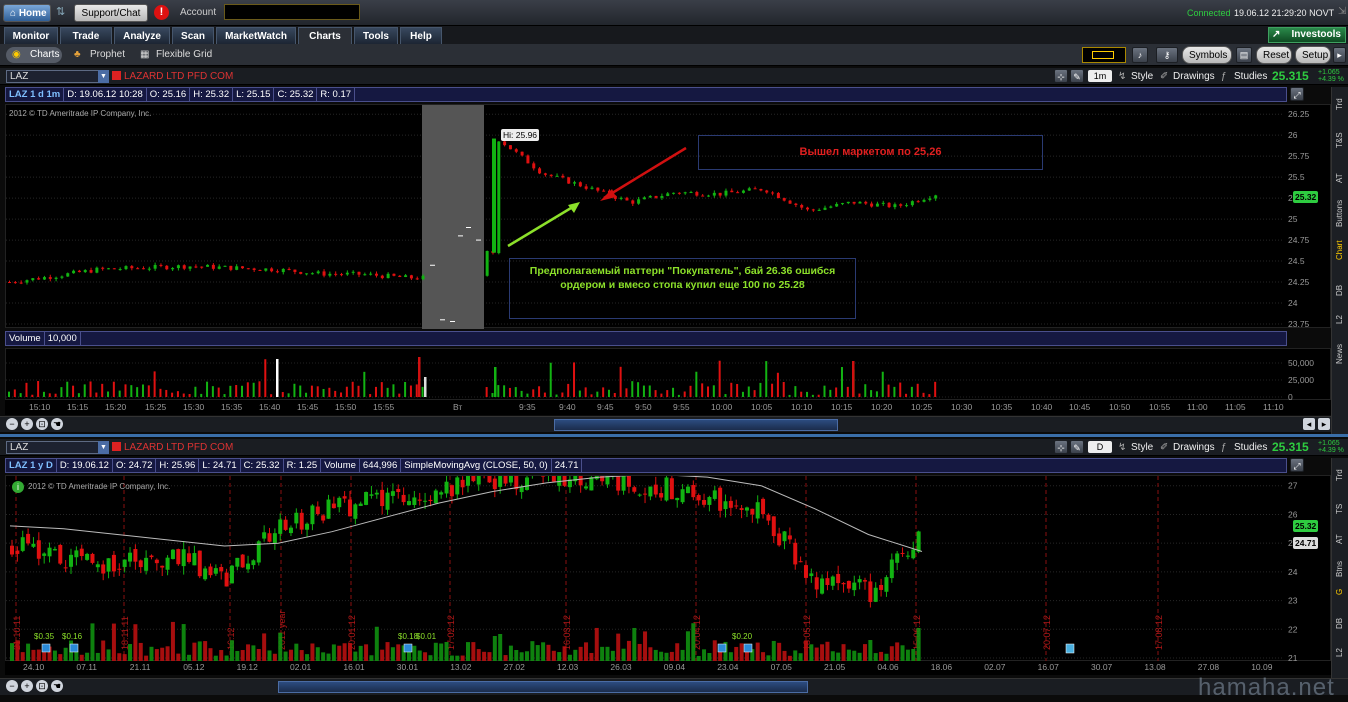 This screenshot has height=702, width=1348. Describe the element at coordinates (1340, 354) in the screenshot. I see `side-tab-news: News` at that location.